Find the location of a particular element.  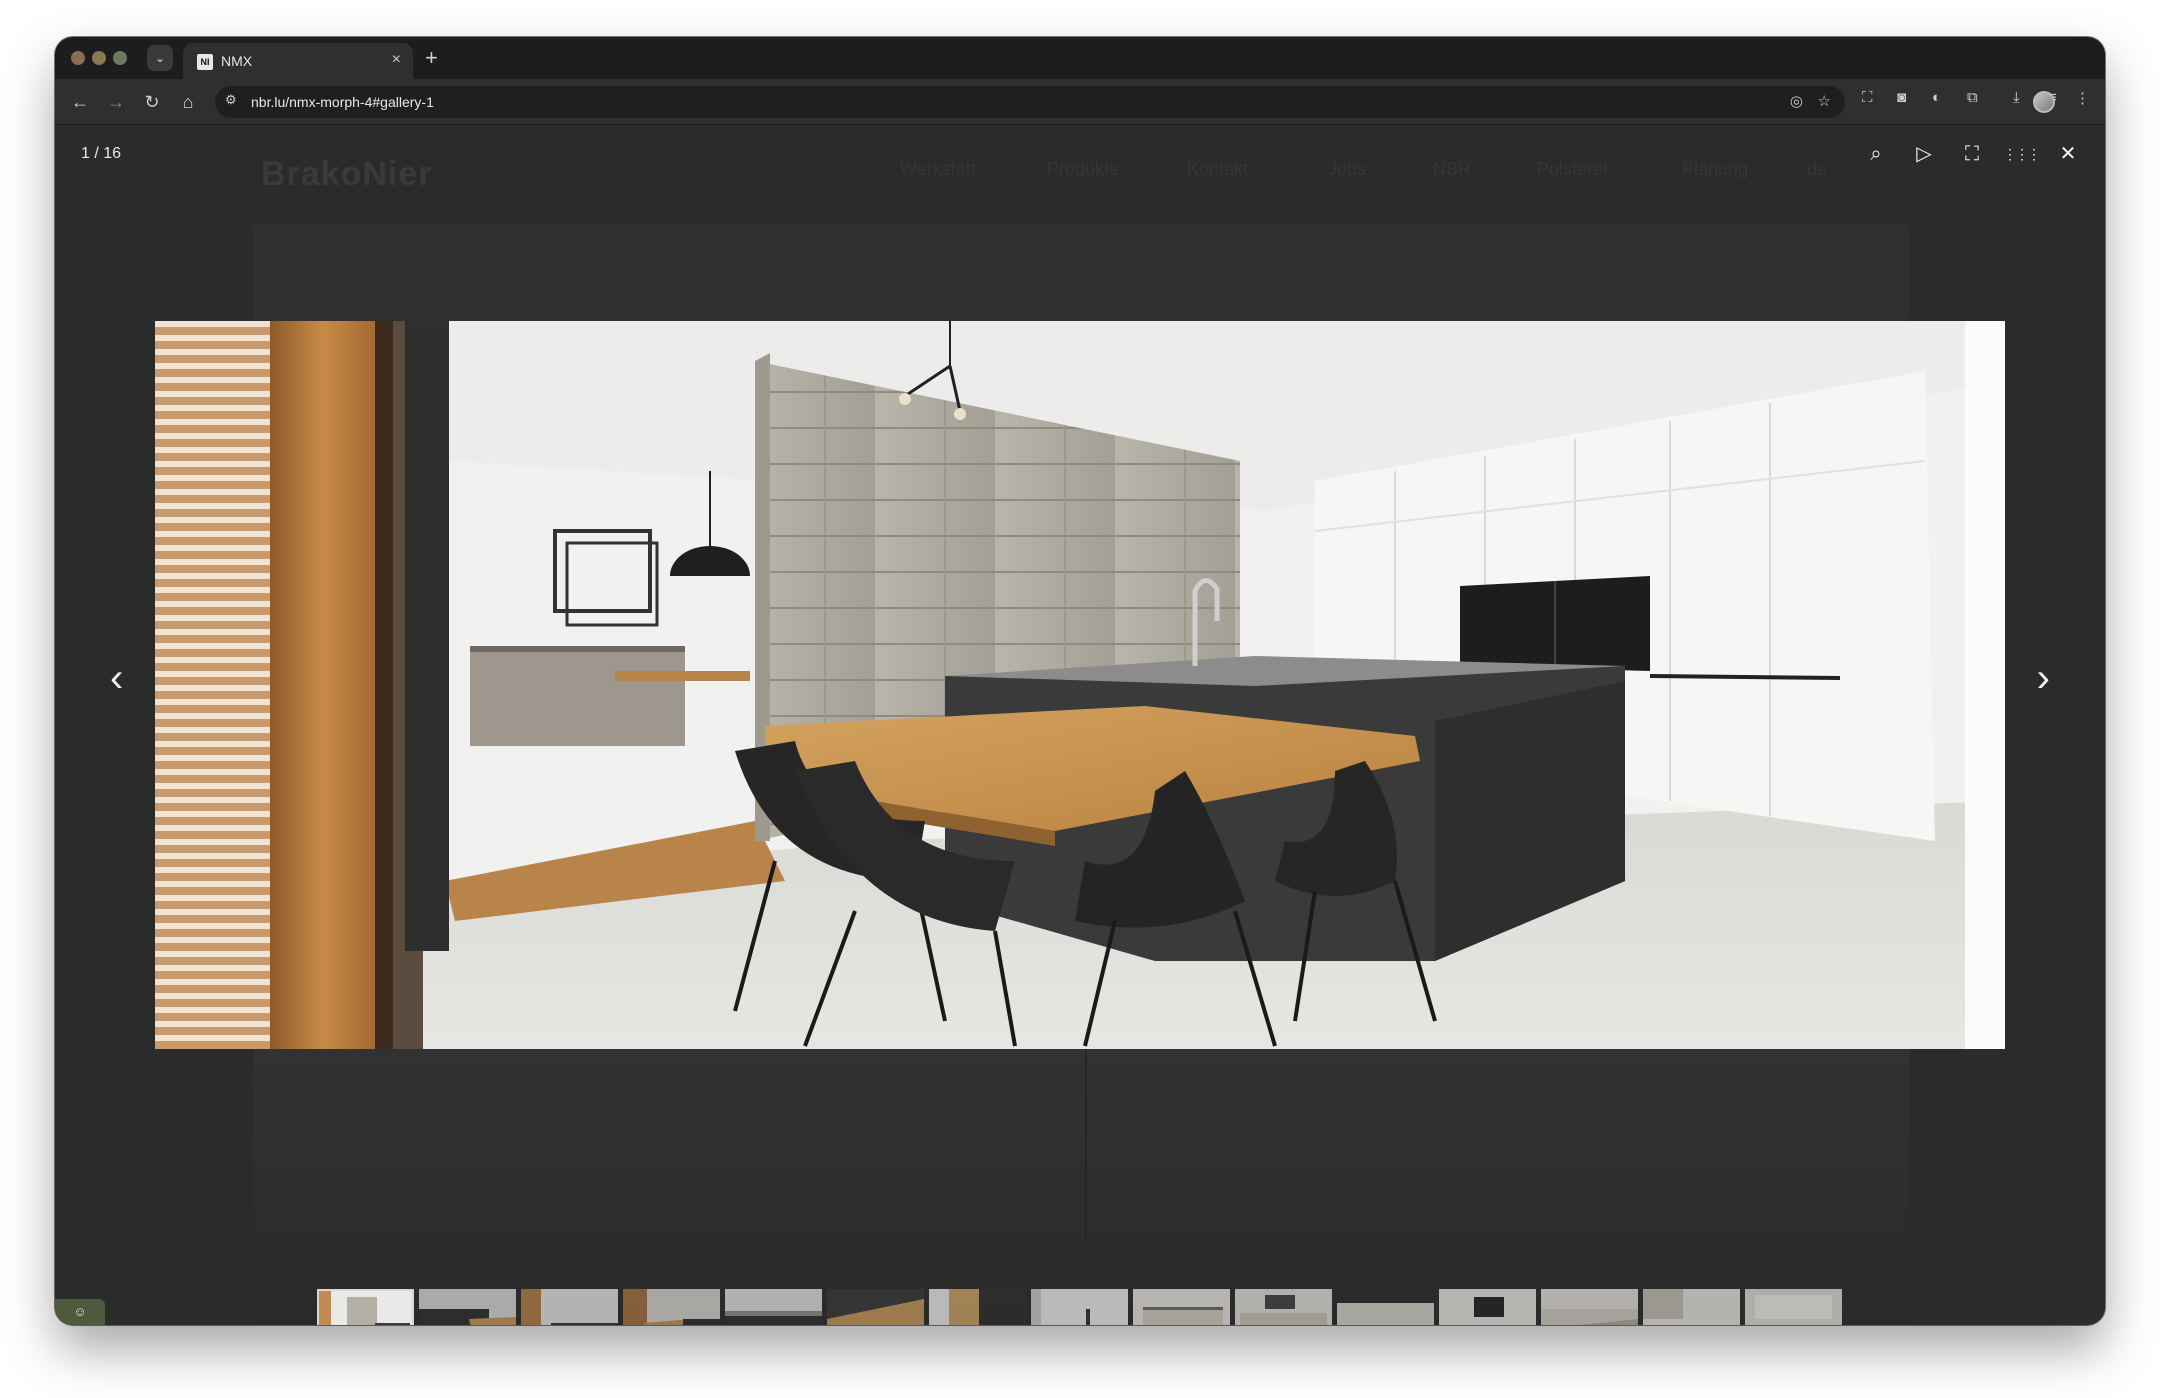

image-counter: 1 / 16 is located at coordinates (101, 153).